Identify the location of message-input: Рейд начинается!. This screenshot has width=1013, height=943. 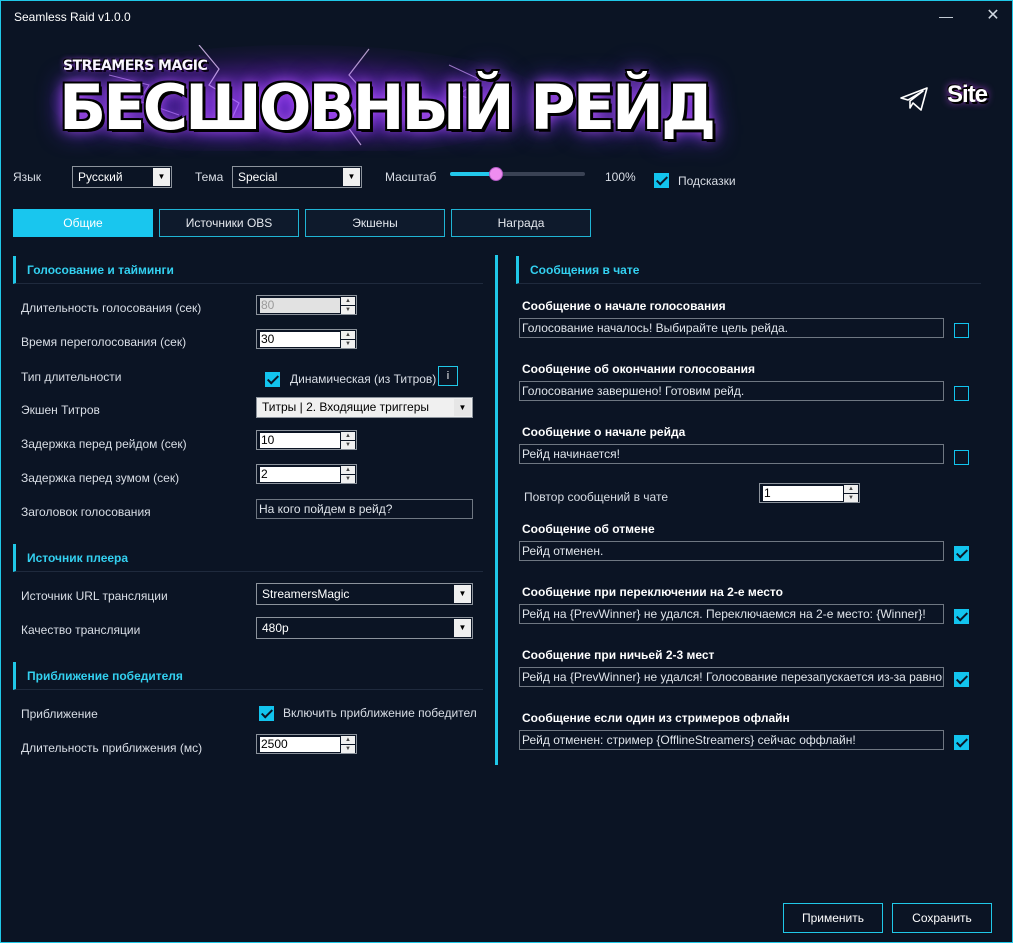
(731, 454).